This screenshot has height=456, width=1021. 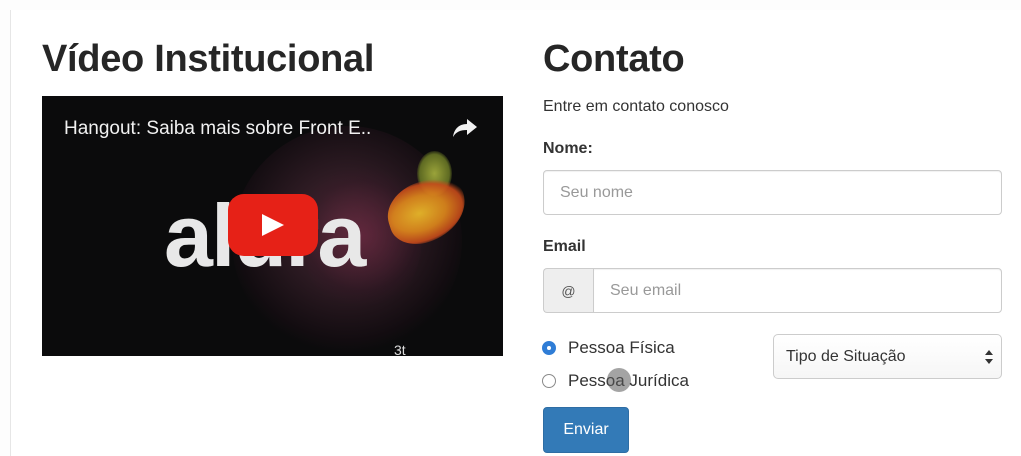 I want to click on email-input-group: @ Seu email, so click(x=772, y=290).